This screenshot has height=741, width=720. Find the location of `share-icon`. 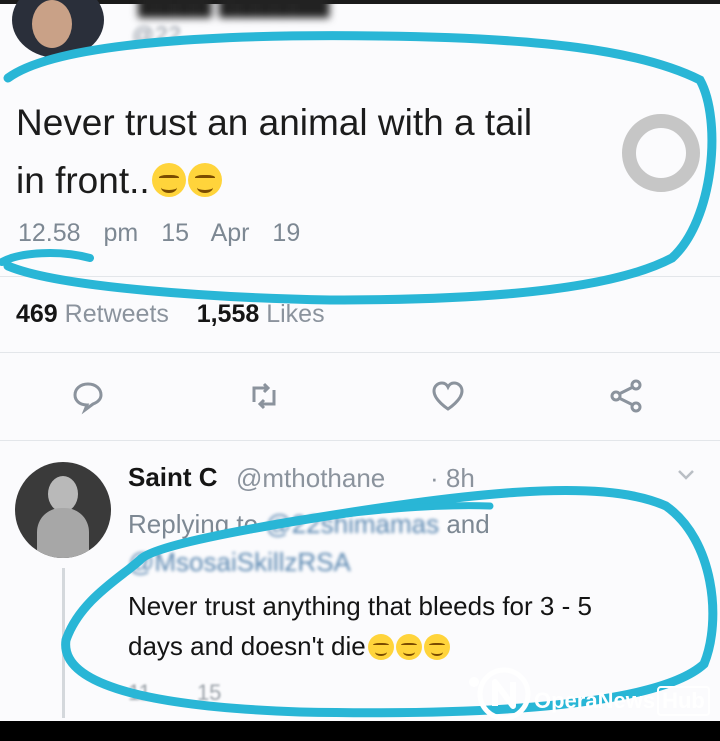

share-icon is located at coordinates (626, 396).